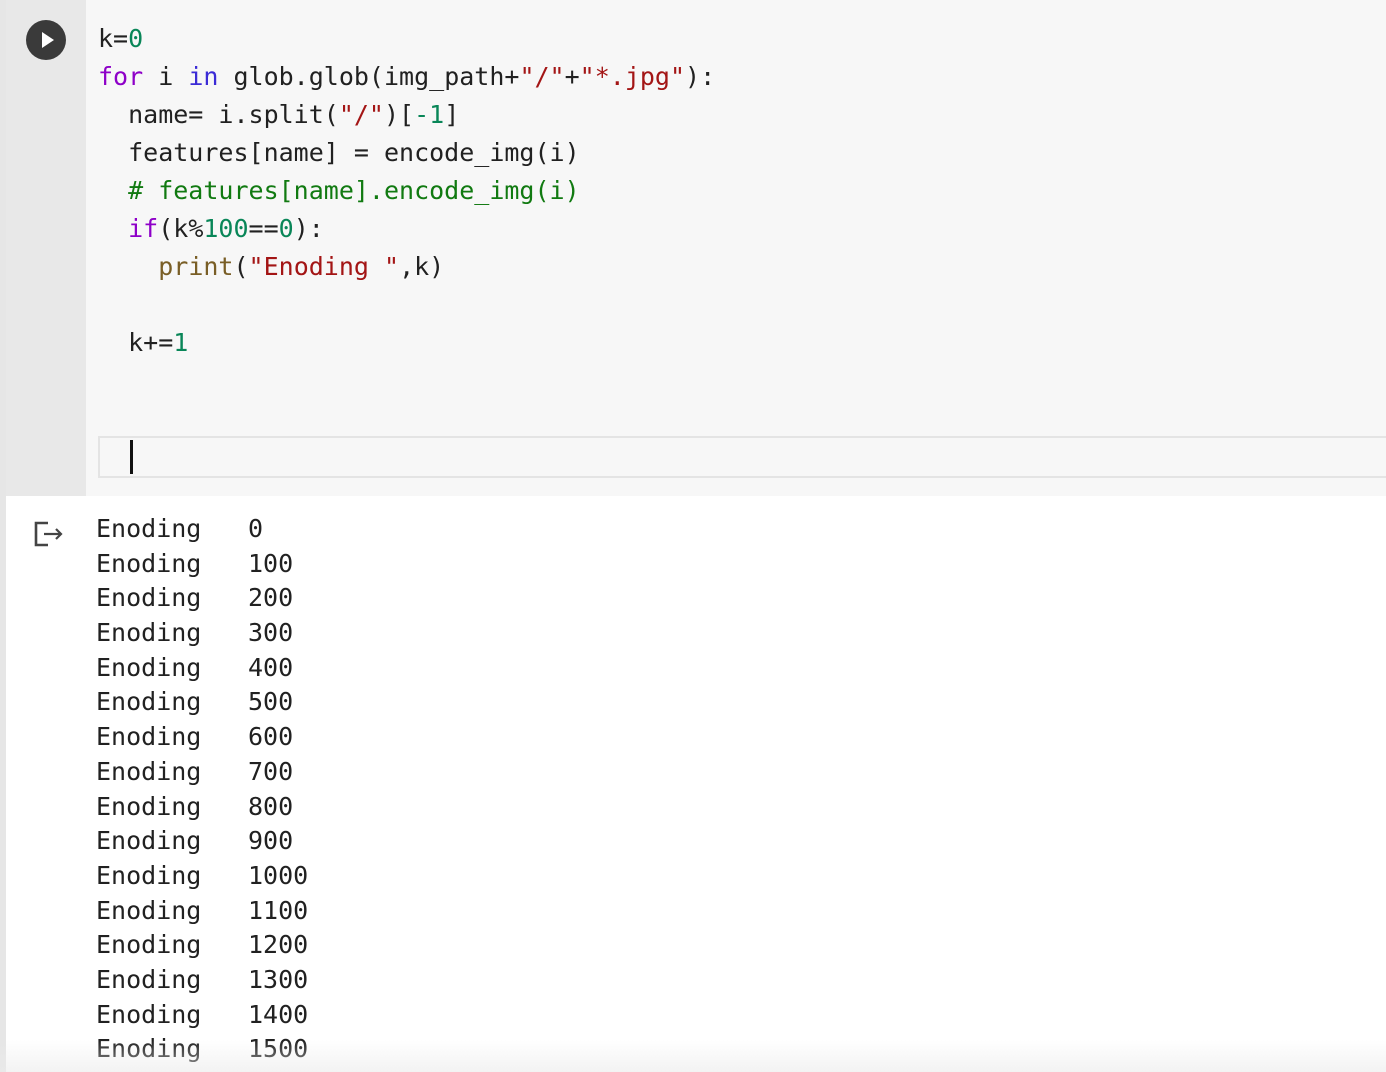 This screenshot has height=1072, width=1386. Describe the element at coordinates (46, 248) in the screenshot. I see `cell-gutter` at that location.